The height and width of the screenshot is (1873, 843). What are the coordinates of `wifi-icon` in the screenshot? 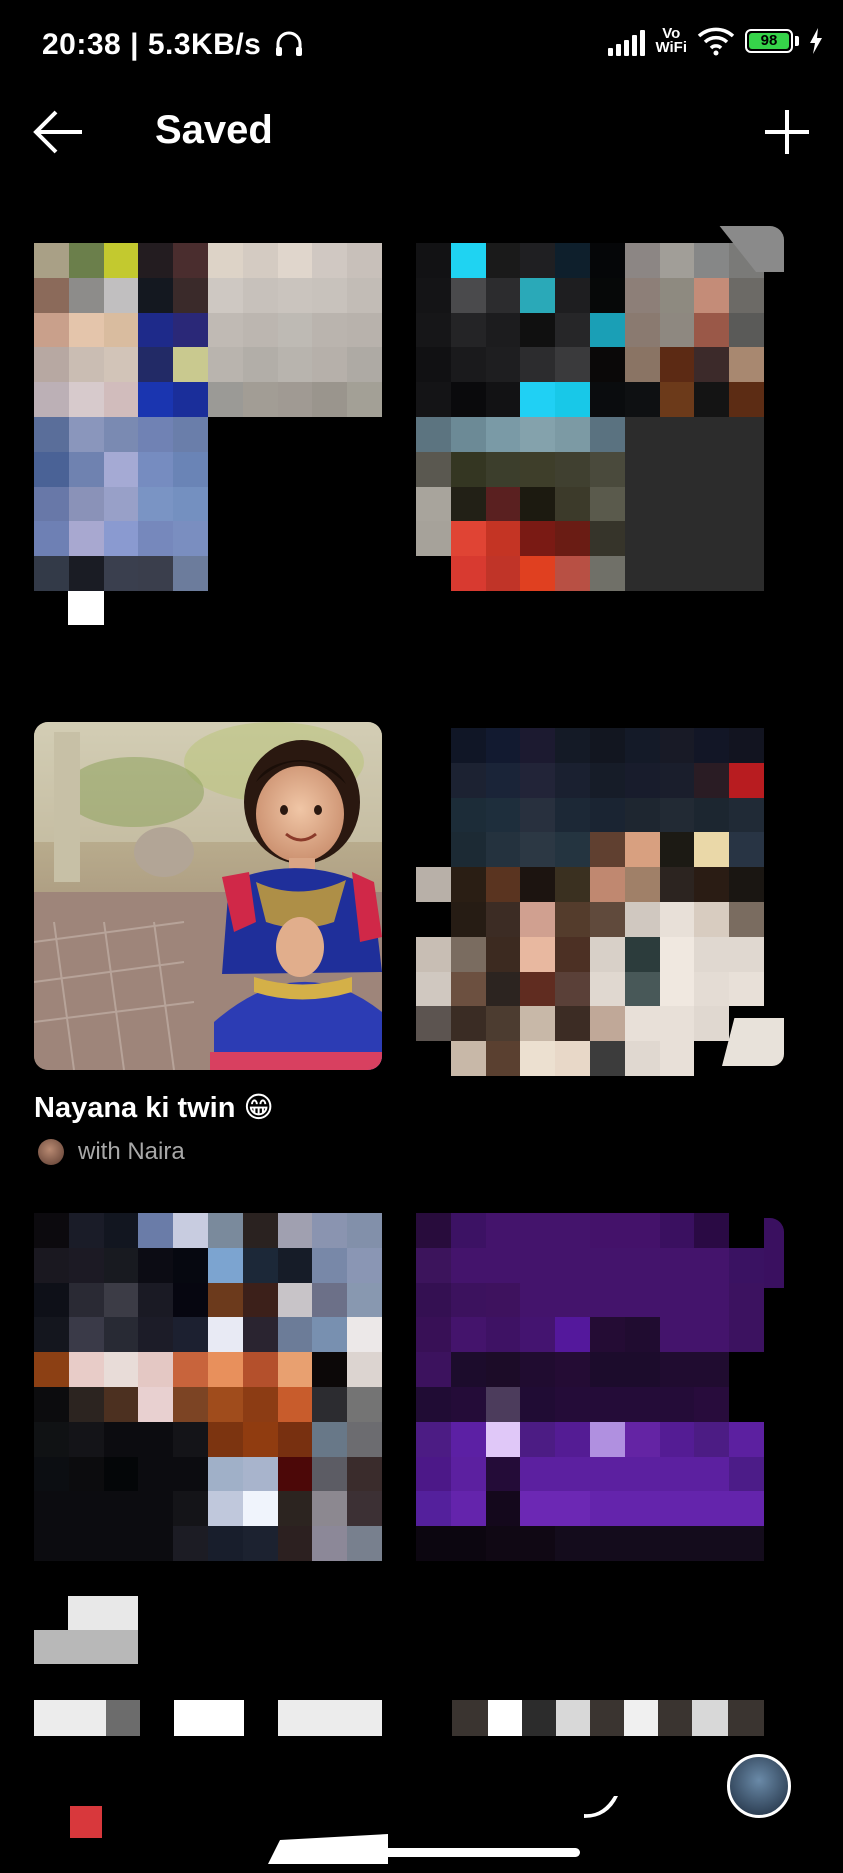 It's located at (716, 41).